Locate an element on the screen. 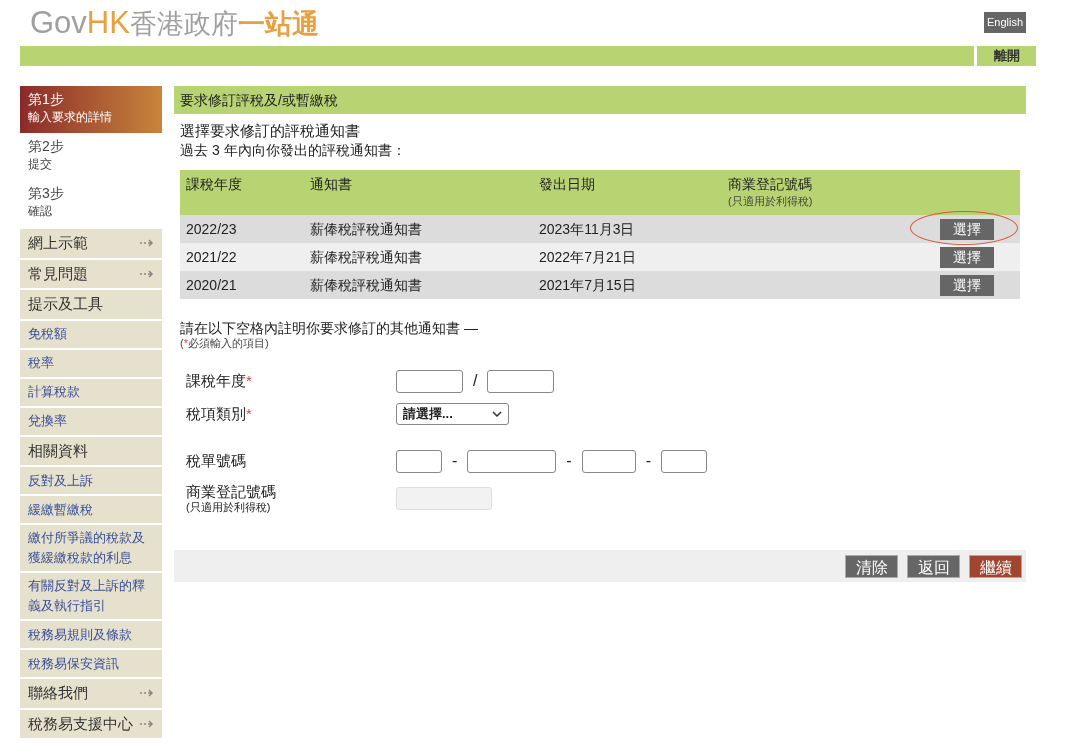  column-header: 發出日期 is located at coordinates (567, 184).